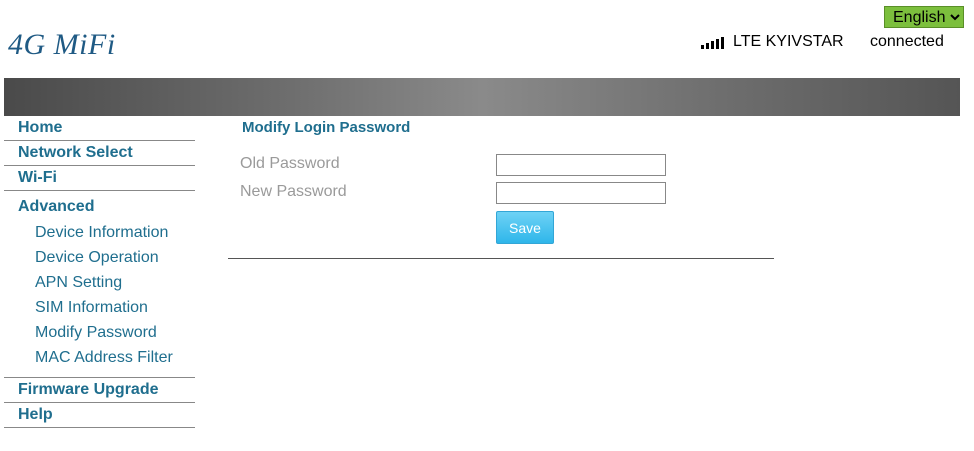 The width and height of the screenshot is (974, 451). Describe the element at coordinates (99, 257) in the screenshot. I see `sidebar-subitem-device-operation: Device Operation` at that location.